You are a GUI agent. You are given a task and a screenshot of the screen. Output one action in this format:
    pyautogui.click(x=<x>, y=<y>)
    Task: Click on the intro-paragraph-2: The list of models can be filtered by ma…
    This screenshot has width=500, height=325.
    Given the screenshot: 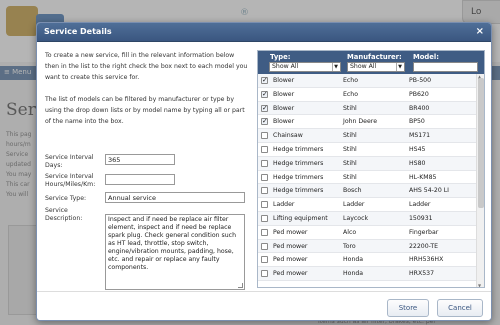 What is the action you would take?
    pyautogui.click(x=145, y=110)
    